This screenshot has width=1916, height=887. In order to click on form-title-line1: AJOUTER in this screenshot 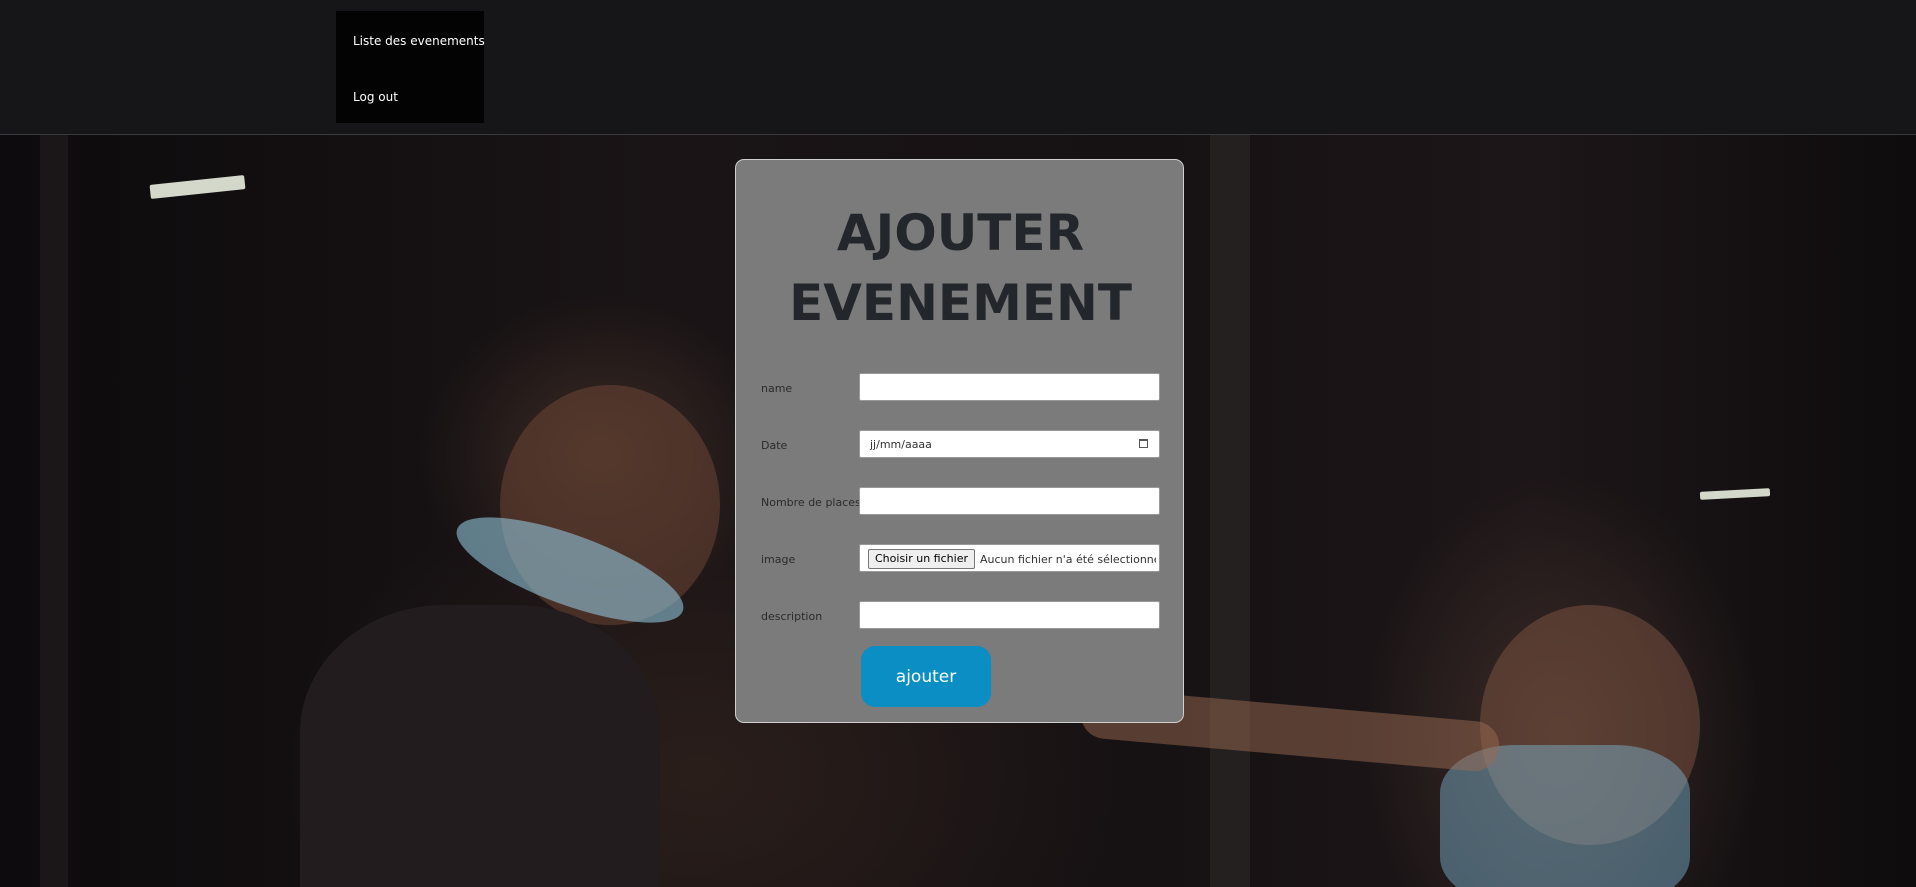, I will do `click(960, 233)`.